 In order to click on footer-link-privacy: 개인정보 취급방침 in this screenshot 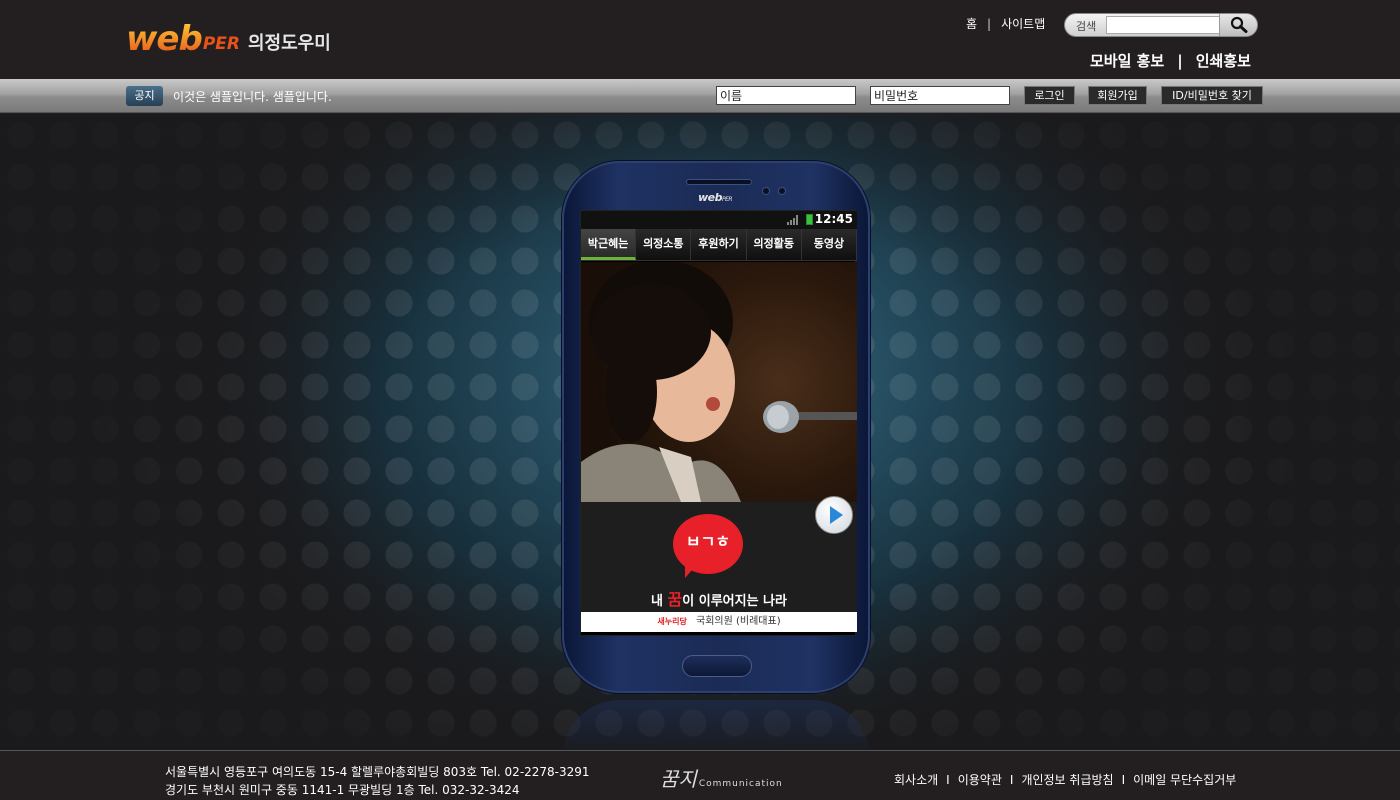, I will do `click(1067, 779)`.